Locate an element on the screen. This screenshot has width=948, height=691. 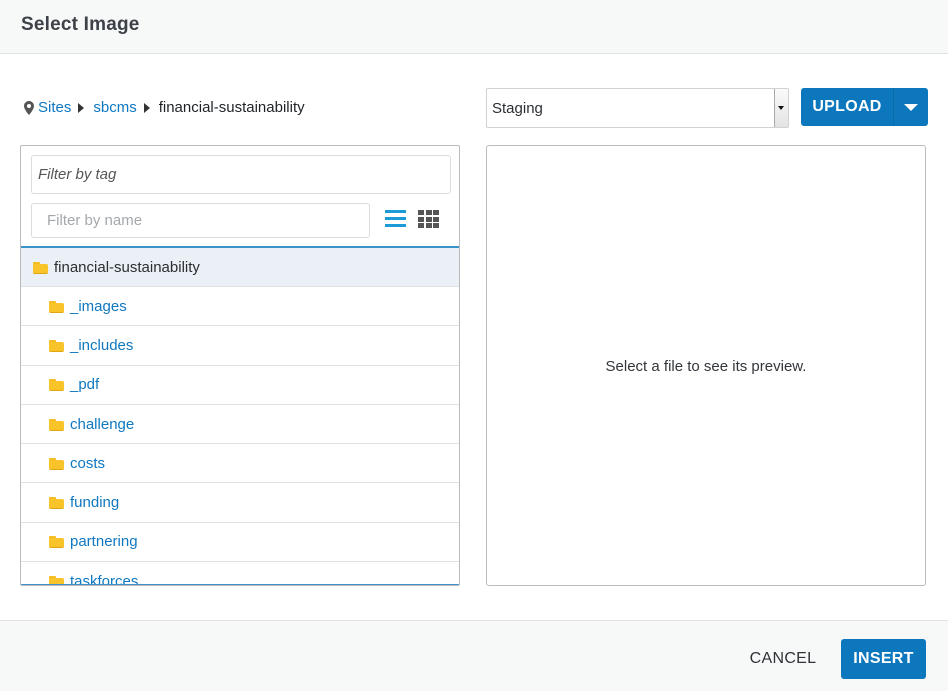
folder-label: _pdf is located at coordinates (85, 385).